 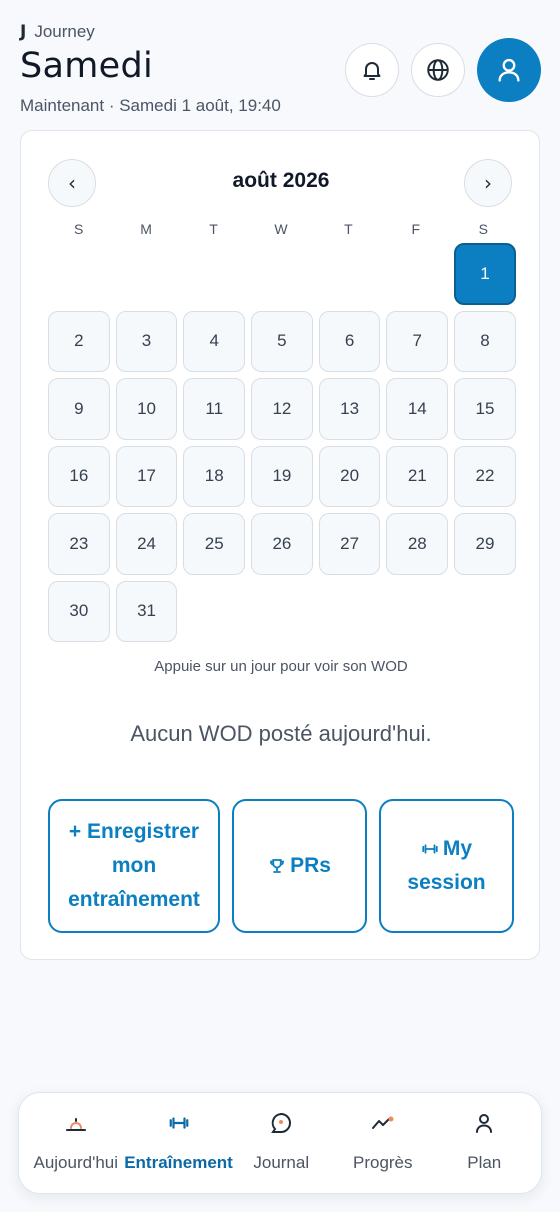 I want to click on calendar-day: 14, so click(x=417, y=409).